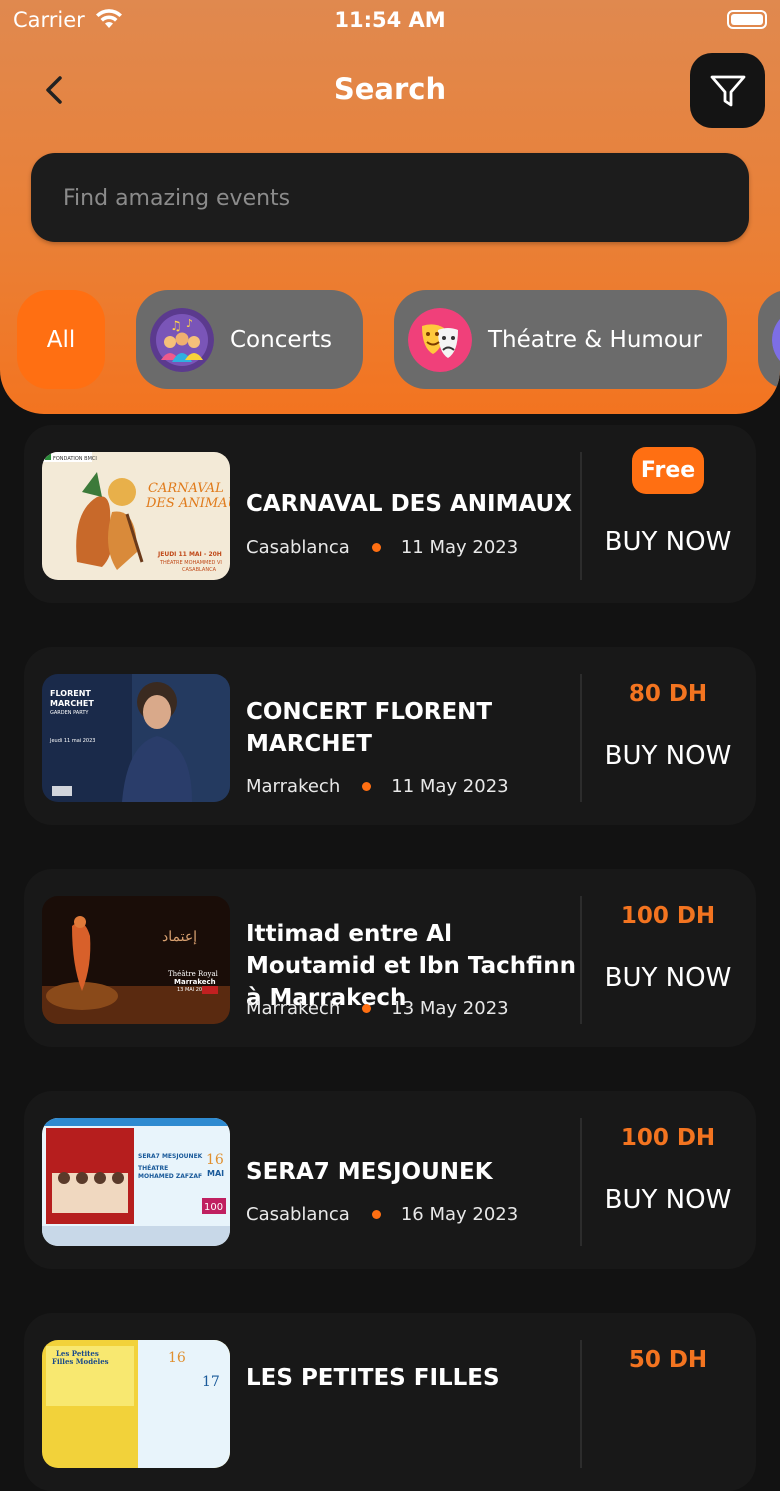  What do you see at coordinates (668, 470) in the screenshot?
I see `price-badge: Free` at bounding box center [668, 470].